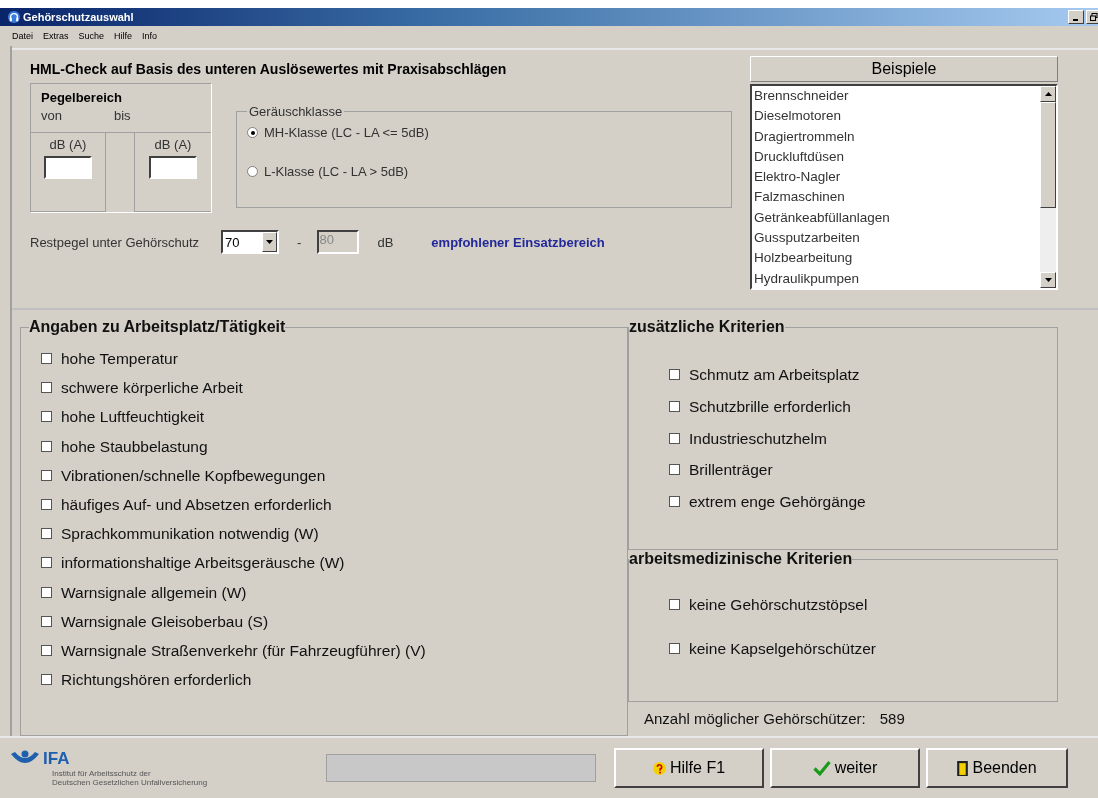  What do you see at coordinates (134, 446) in the screenshot?
I see `checkbox-label: hohe Staubbelastung` at bounding box center [134, 446].